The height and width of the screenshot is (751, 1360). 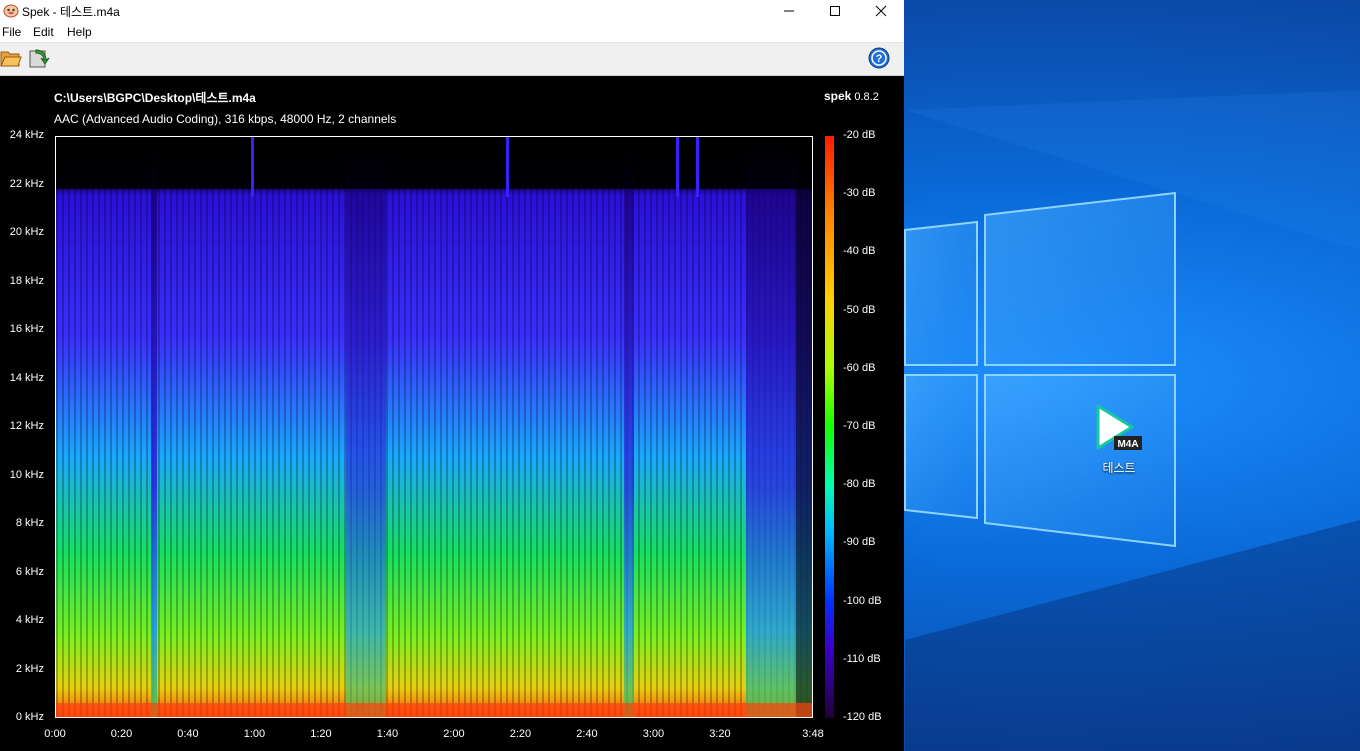 I want to click on db-tick: -20 dB, so click(x=859, y=135).